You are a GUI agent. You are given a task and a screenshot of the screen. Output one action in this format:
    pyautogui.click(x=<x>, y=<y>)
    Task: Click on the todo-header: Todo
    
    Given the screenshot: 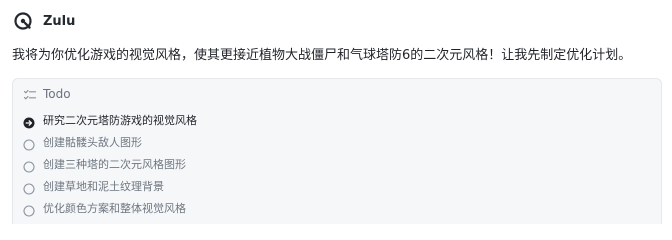 What is the action you would take?
    pyautogui.click(x=47, y=94)
    